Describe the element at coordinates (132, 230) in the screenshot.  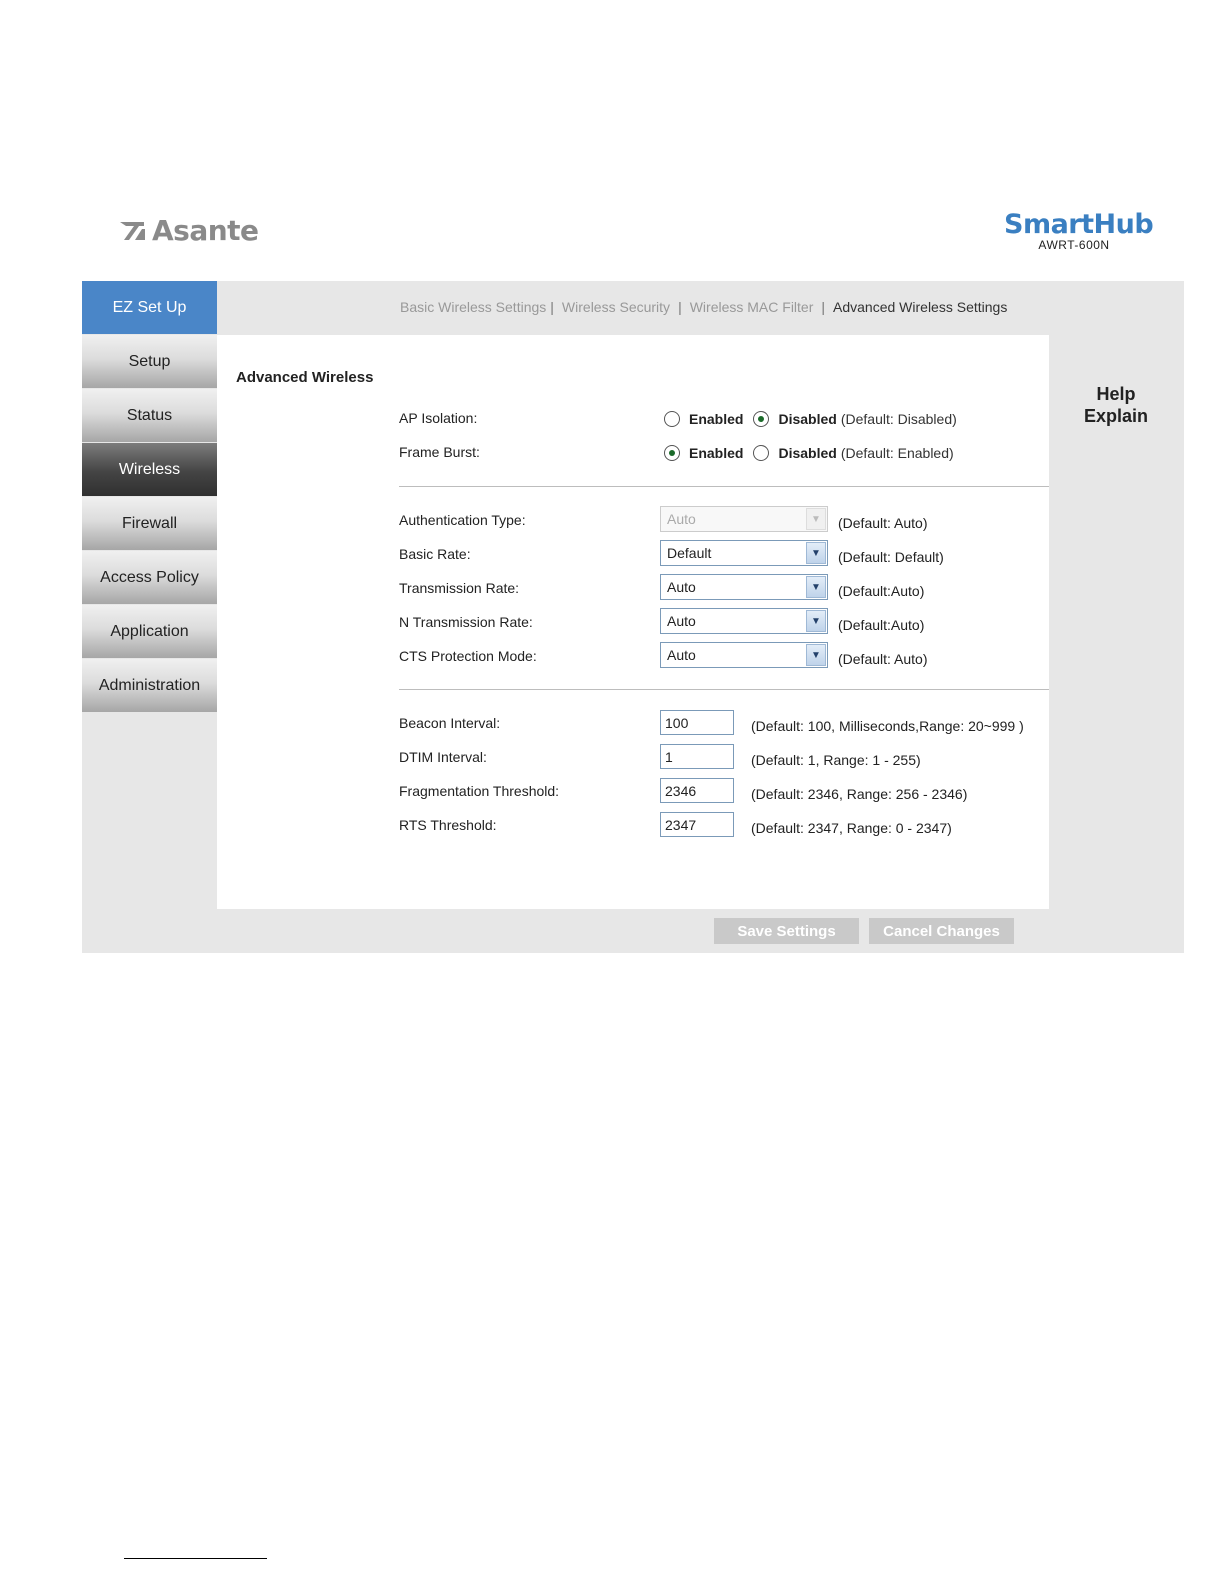
I see `asante-logo-mark-icon` at that location.